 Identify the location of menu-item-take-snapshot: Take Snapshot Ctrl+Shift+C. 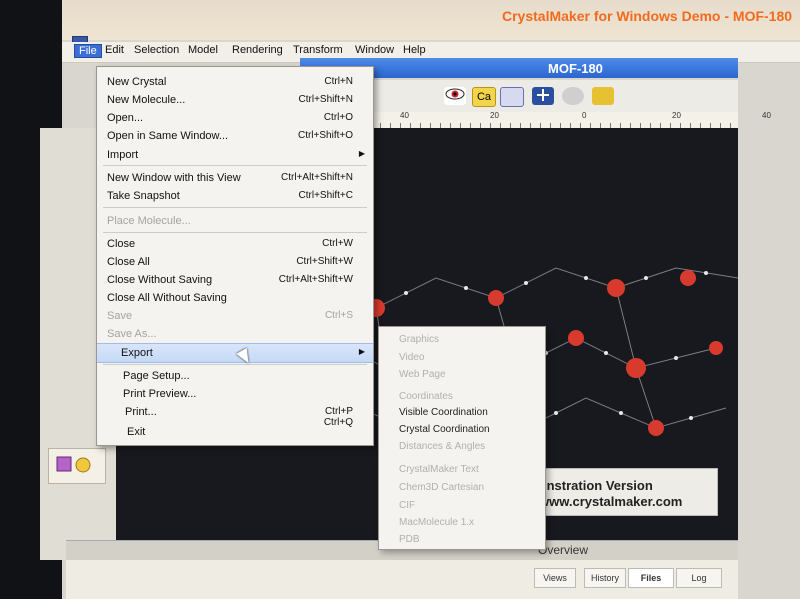
(235, 196).